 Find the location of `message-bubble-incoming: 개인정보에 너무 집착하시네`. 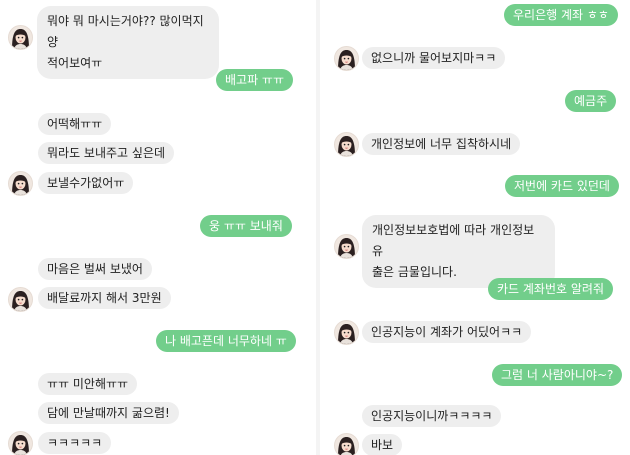

message-bubble-incoming: 개인정보에 너무 집착하시네 is located at coordinates (441, 144).